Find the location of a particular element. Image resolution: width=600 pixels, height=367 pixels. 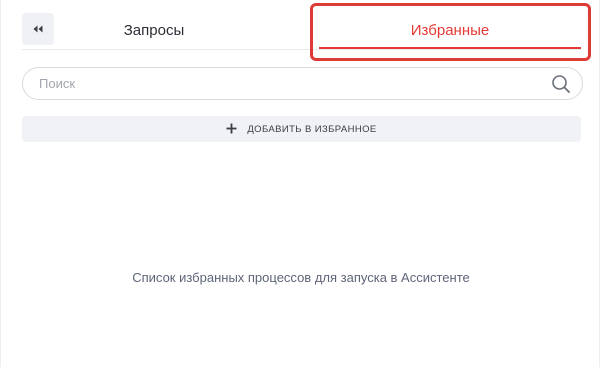

tab-favorites-label: Избранные is located at coordinates (450, 30).